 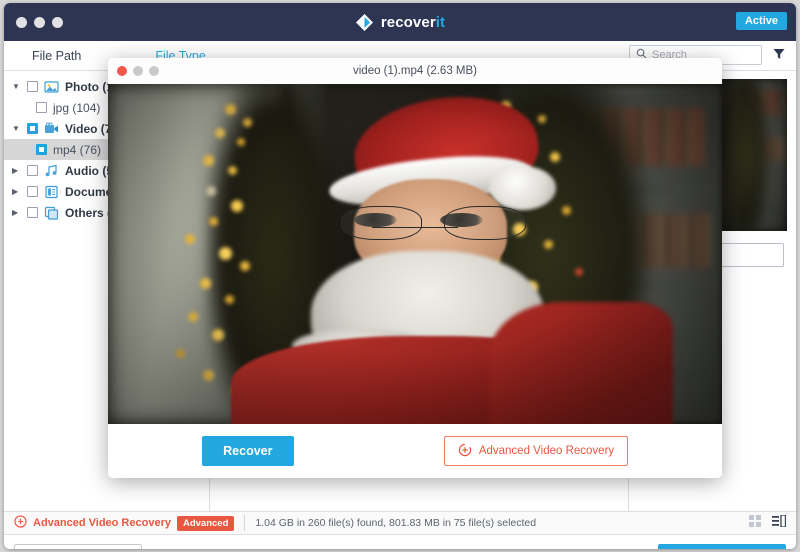 I want to click on advanced-tag: Advanced, so click(x=205, y=523).